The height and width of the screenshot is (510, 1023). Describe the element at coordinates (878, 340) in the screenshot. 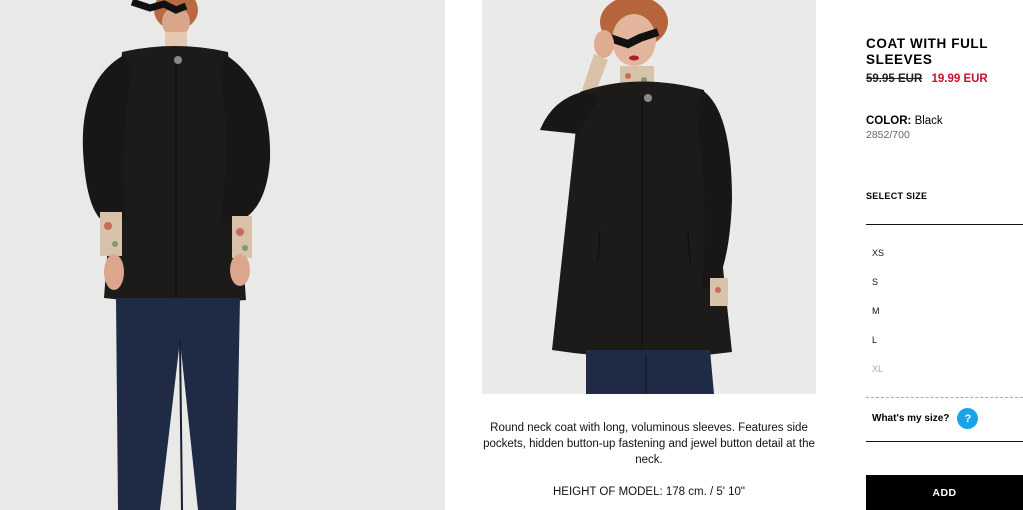

I see `size-option-l: L` at that location.